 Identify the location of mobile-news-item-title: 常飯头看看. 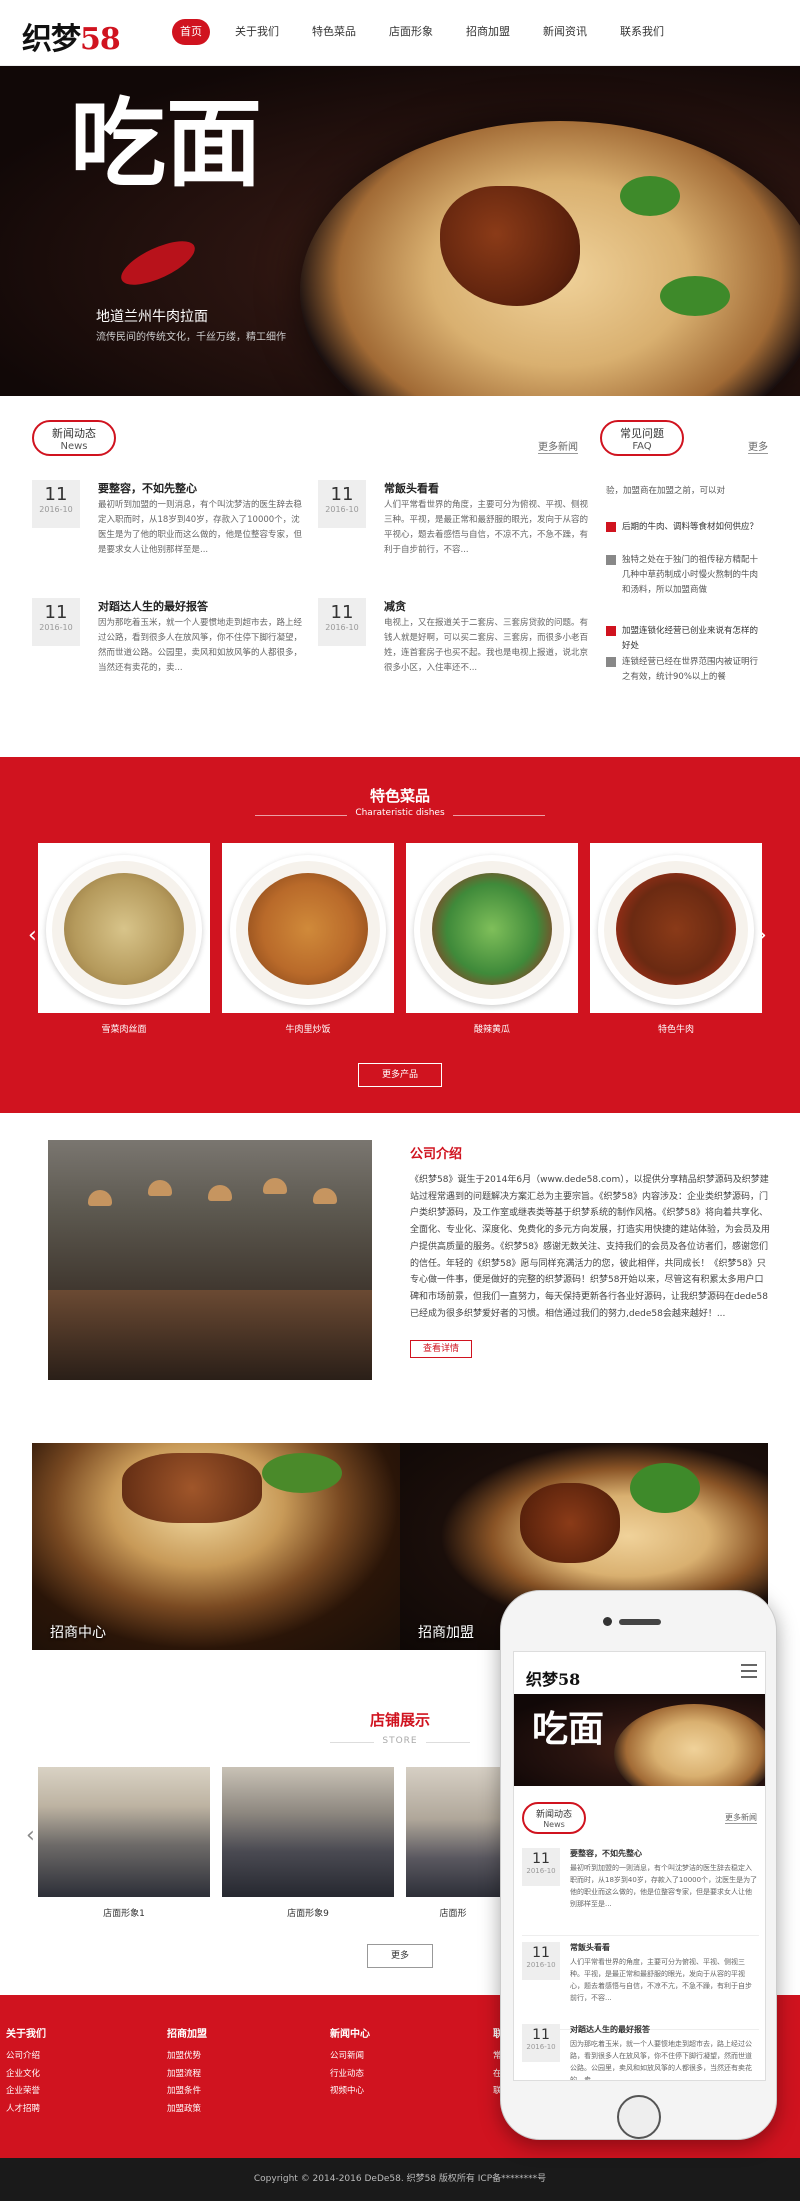
(590, 1947).